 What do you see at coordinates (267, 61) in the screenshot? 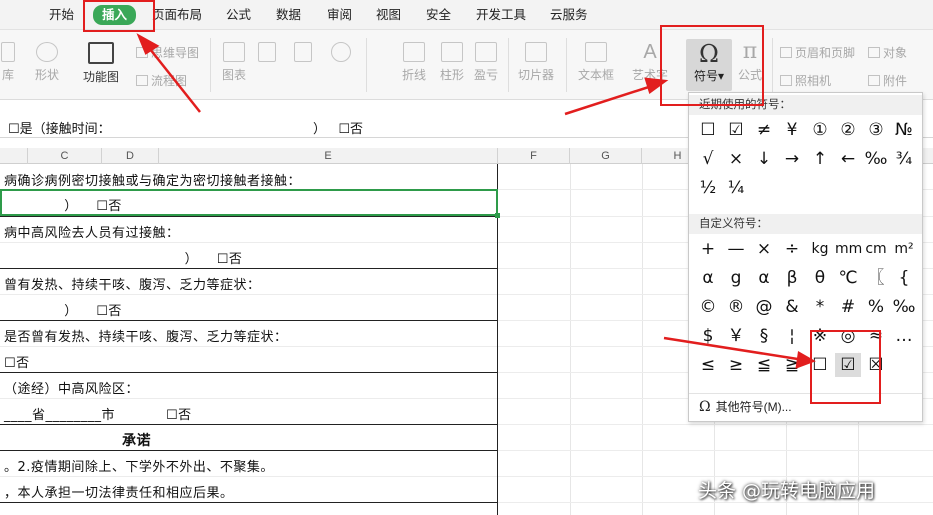
I see `bar-chart-button` at bounding box center [267, 61].